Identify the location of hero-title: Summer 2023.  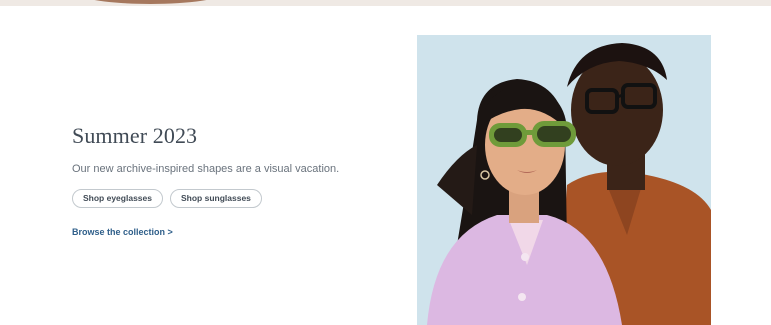
(135, 135).